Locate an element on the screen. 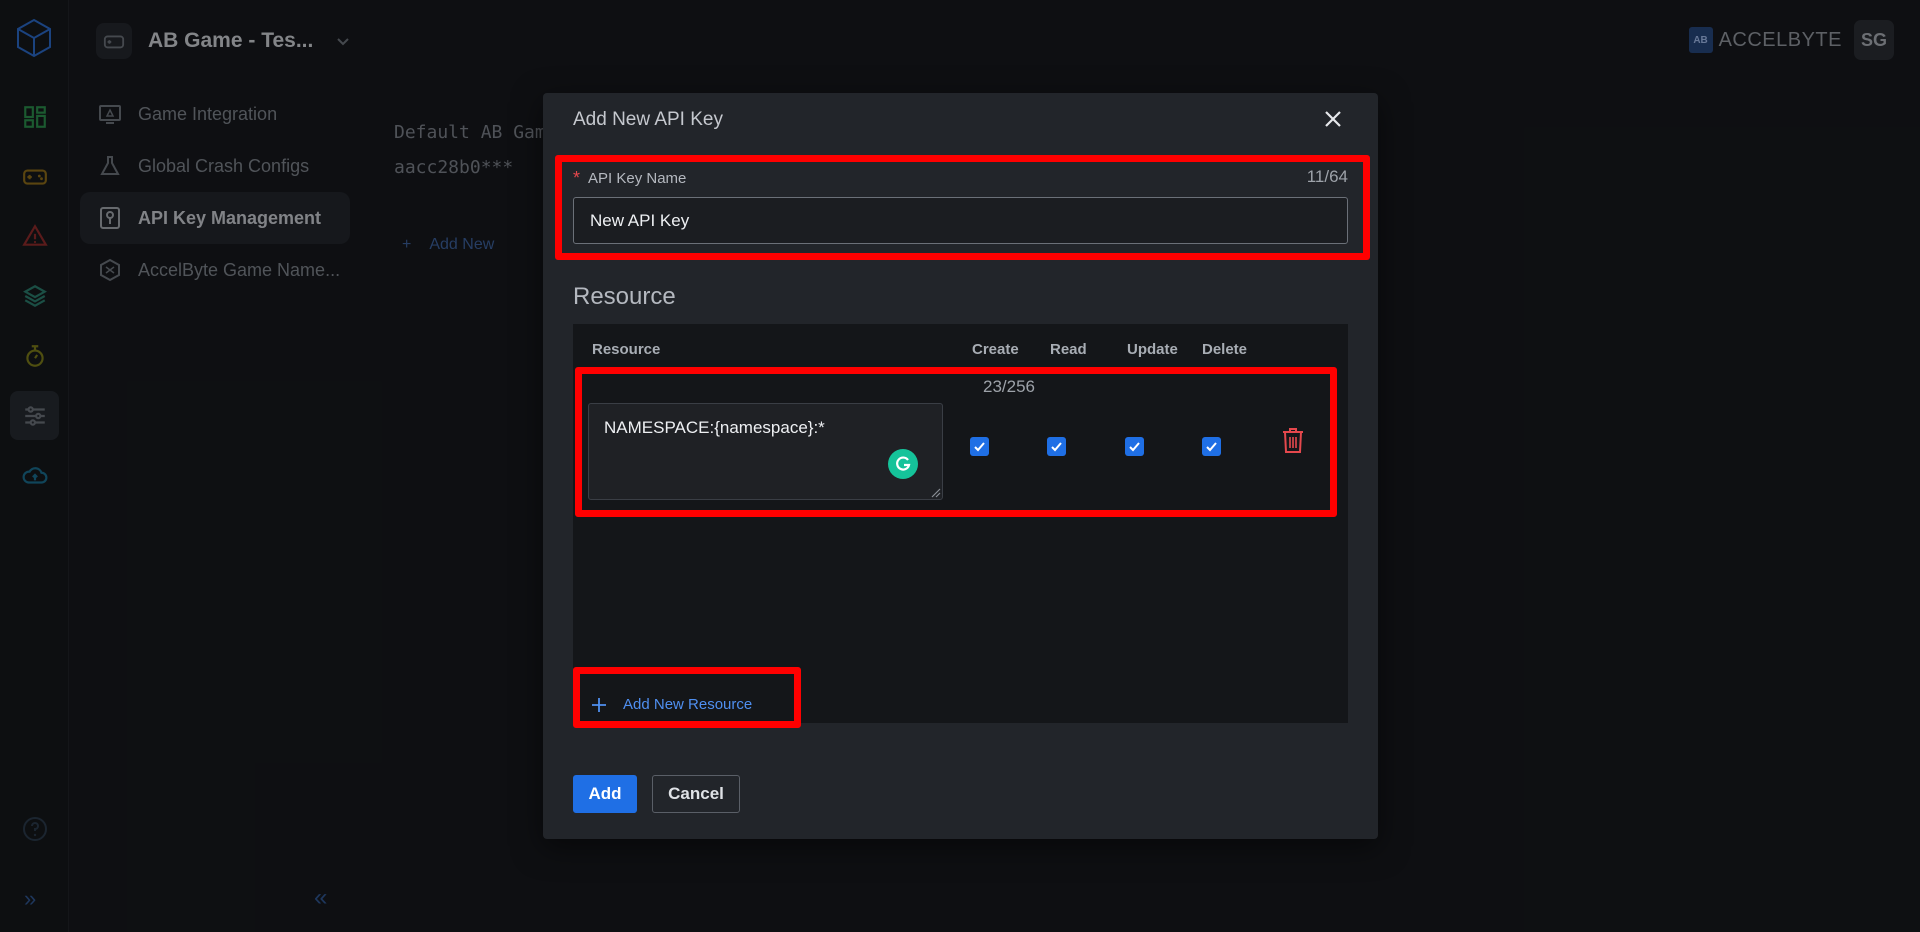 This screenshot has width=1920, height=932. create-checkbox is located at coordinates (979, 446).